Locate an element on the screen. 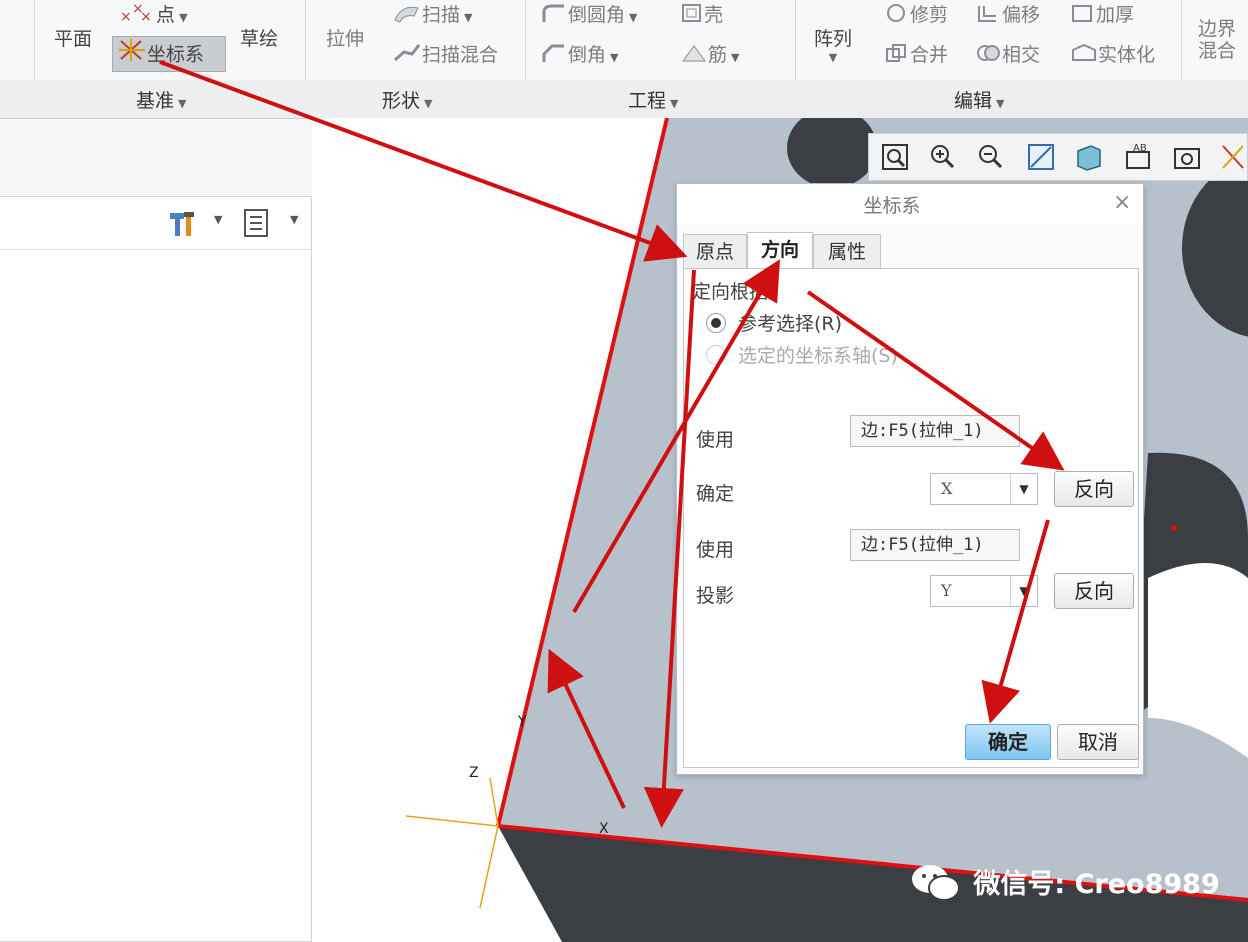 The height and width of the screenshot is (942, 1248). chamfer-dropdown-icon: ▼ is located at coordinates (614, 57).